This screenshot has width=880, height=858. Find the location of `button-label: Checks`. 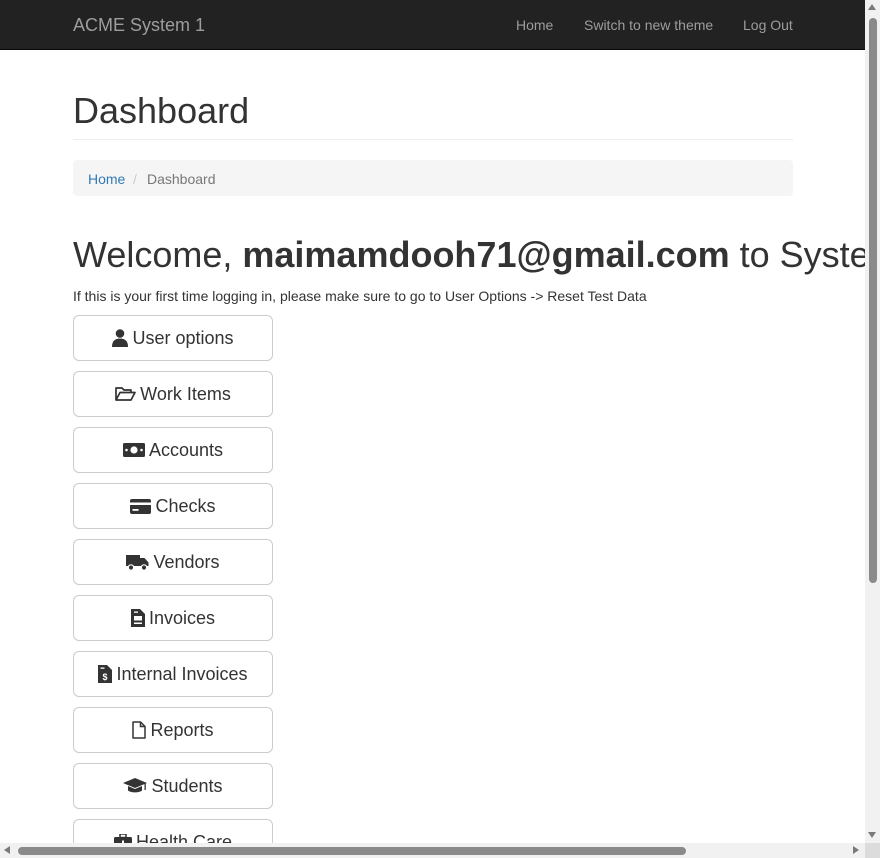

button-label: Checks is located at coordinates (185, 505).